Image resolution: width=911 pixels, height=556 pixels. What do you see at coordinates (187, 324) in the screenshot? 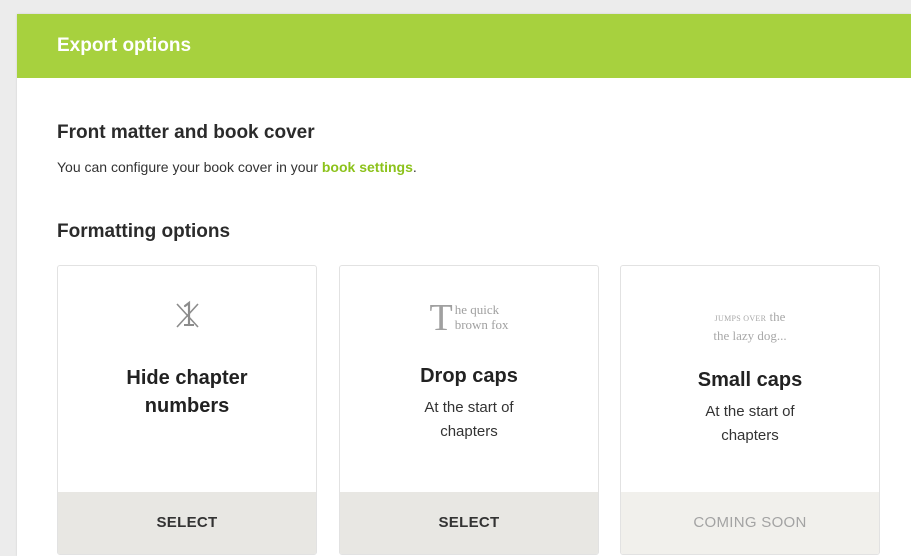
I see `crossed-number-icon` at bounding box center [187, 324].